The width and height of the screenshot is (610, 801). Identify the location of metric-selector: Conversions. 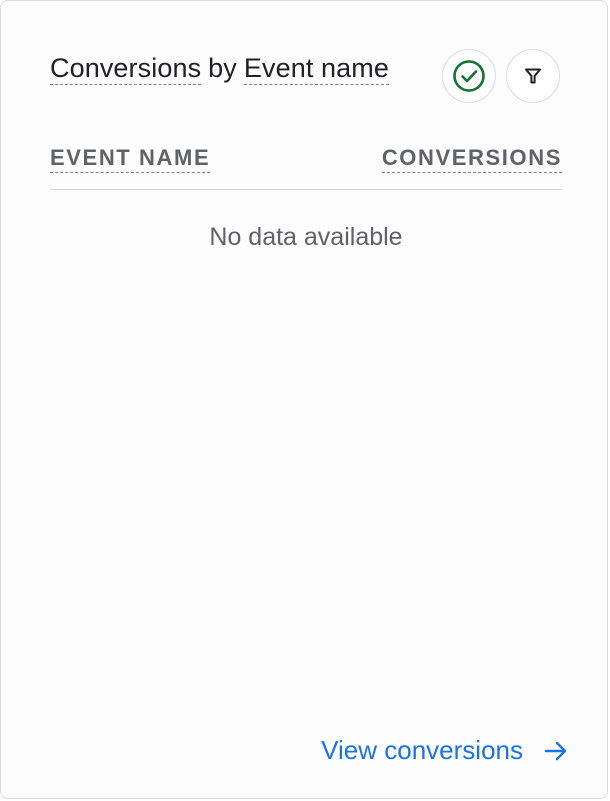
(126, 69).